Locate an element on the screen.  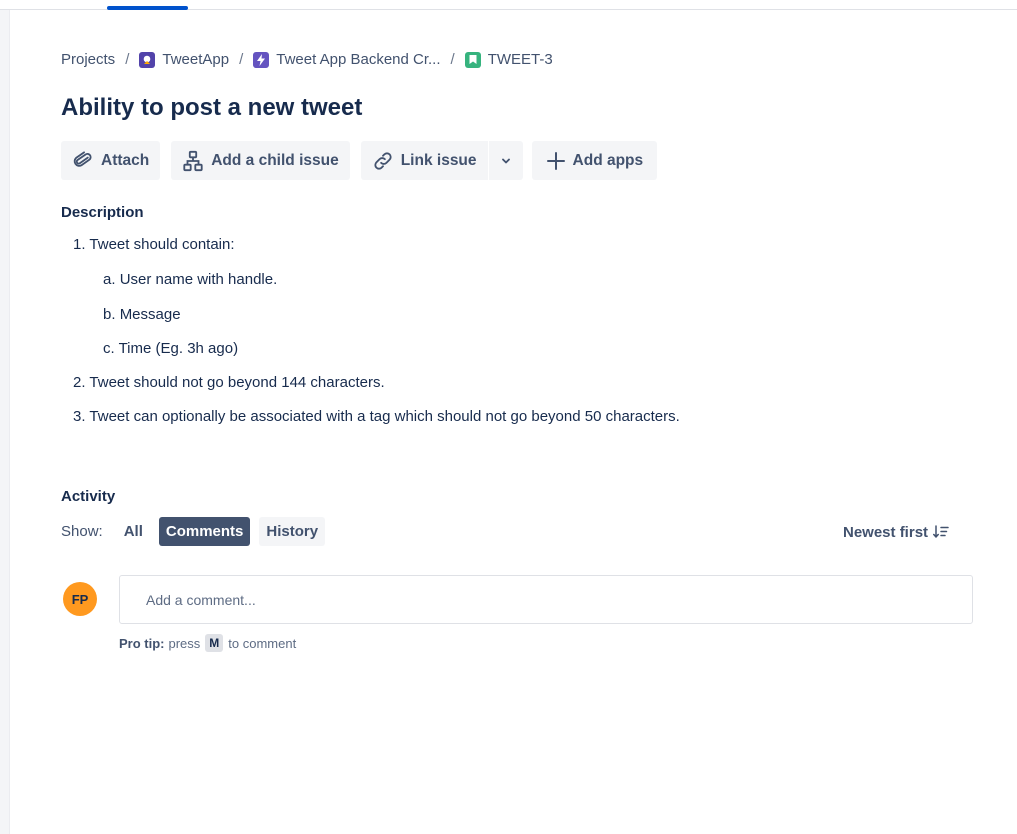
list-item-text: Message is located at coordinates (150, 314).